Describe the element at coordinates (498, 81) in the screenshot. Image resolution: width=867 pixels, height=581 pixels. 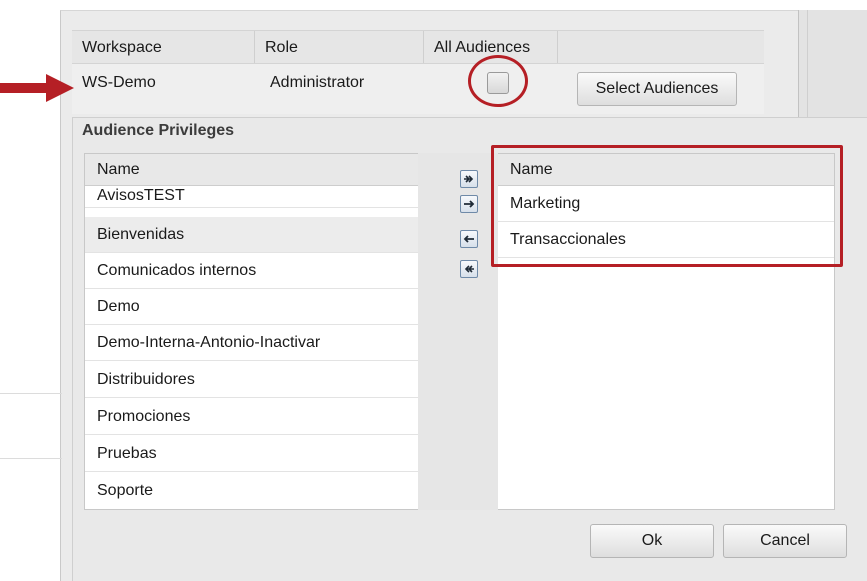
I see `annotation-circle` at that location.